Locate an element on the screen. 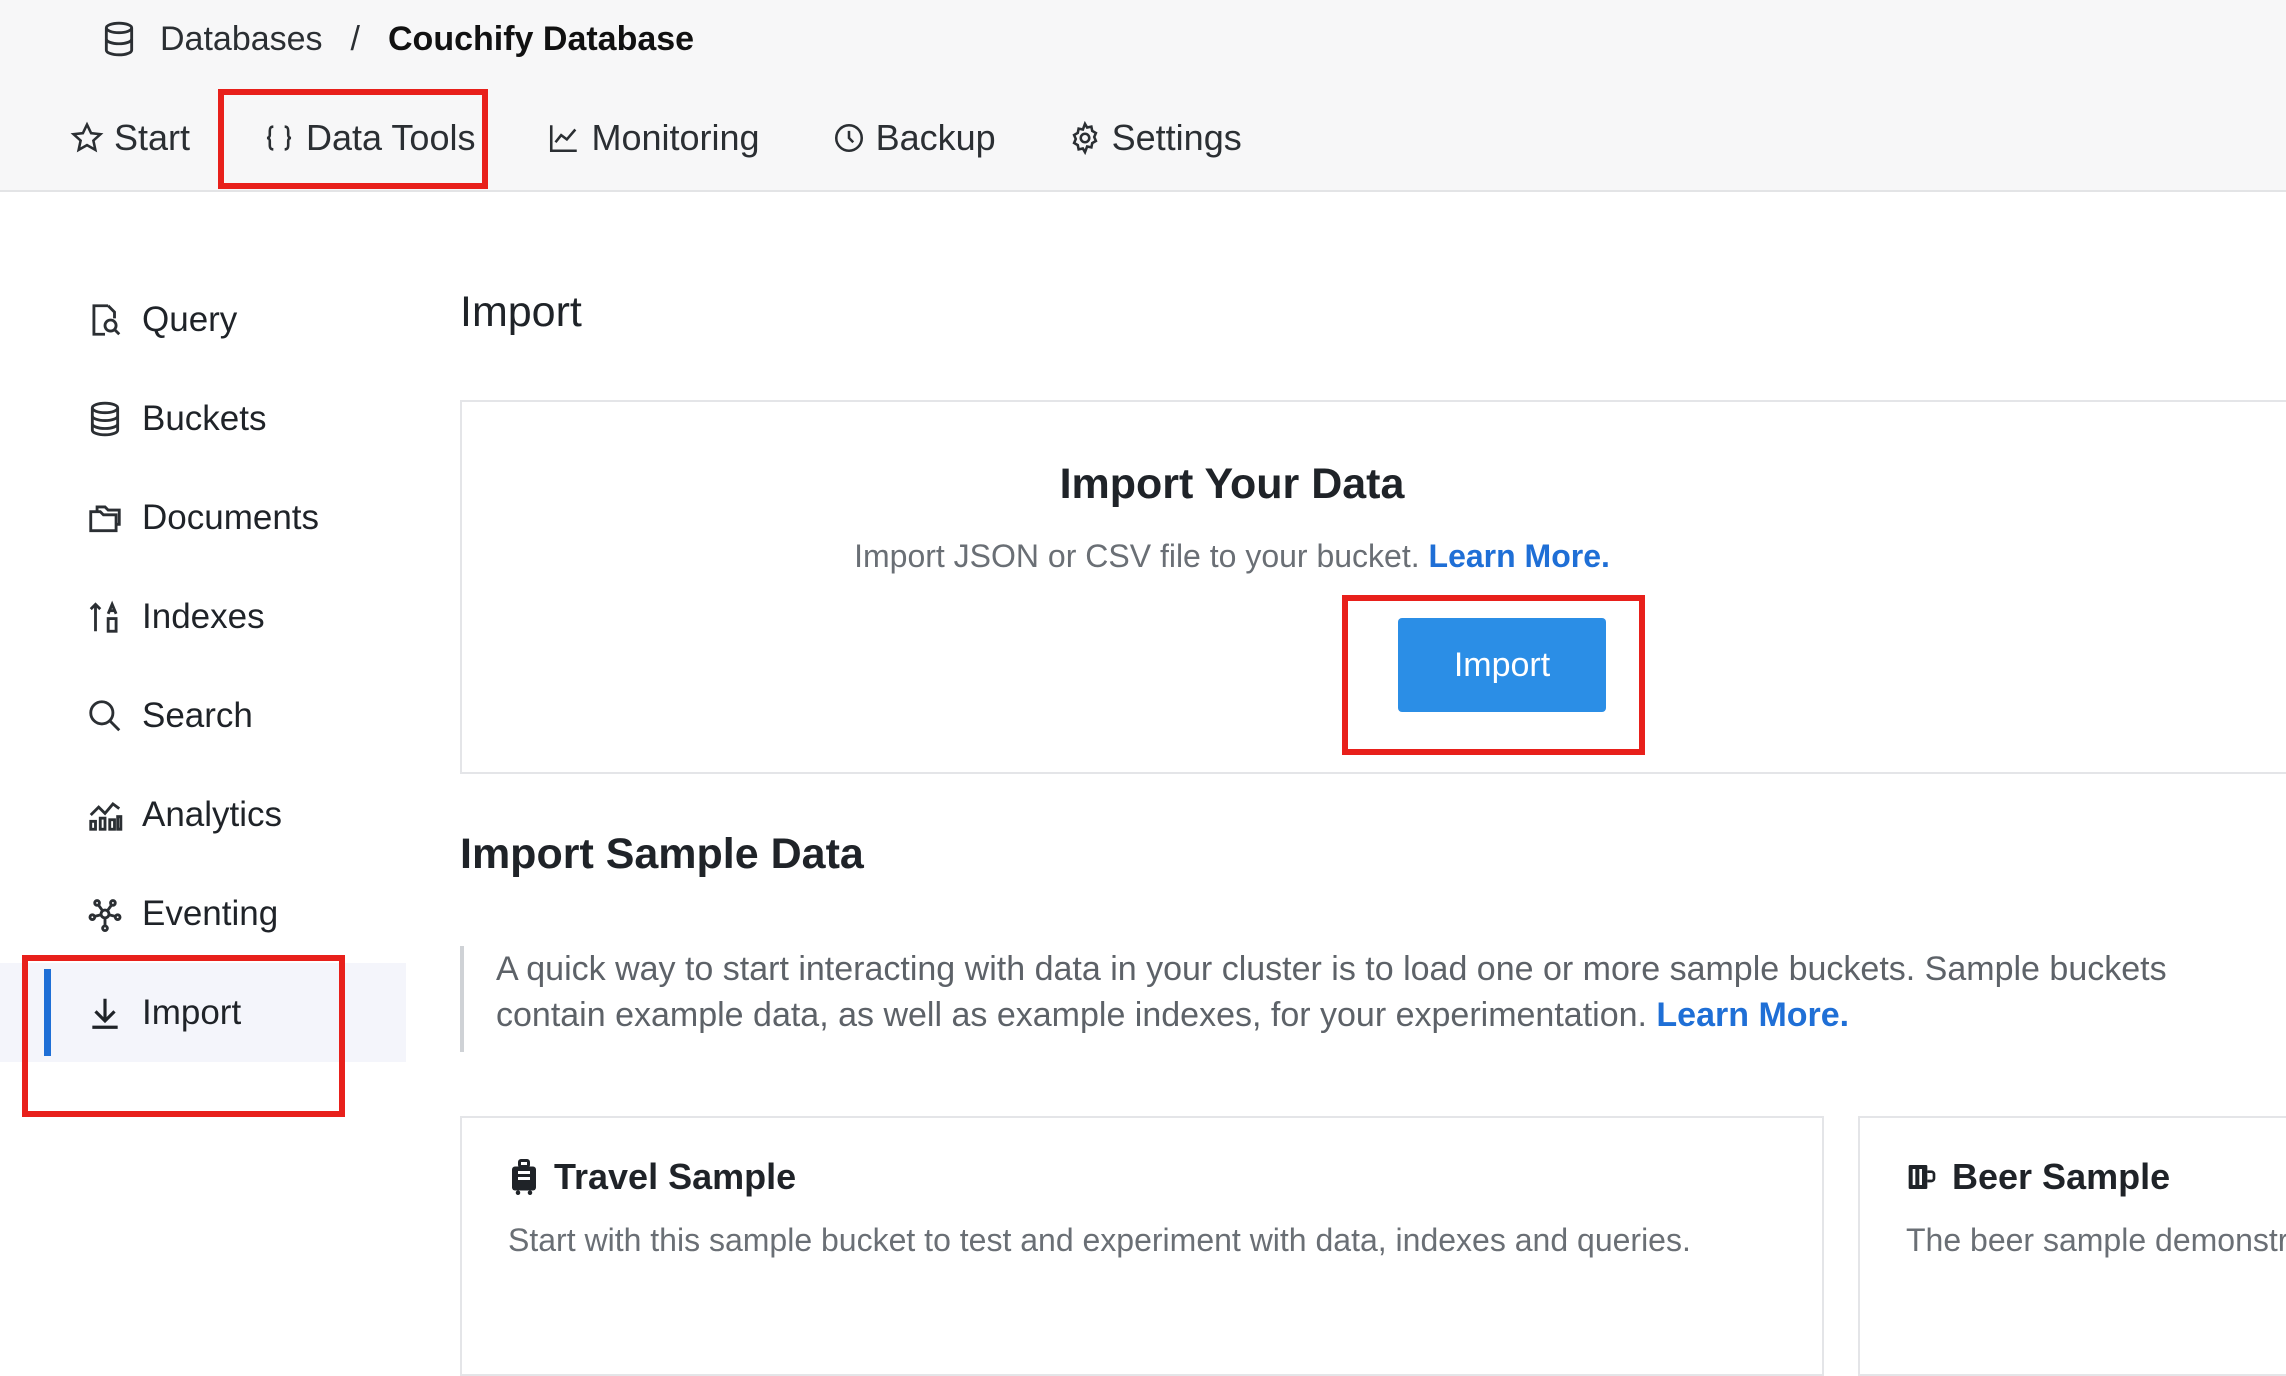 The image size is (2286, 1376). clock-icon is located at coordinates (848, 138).